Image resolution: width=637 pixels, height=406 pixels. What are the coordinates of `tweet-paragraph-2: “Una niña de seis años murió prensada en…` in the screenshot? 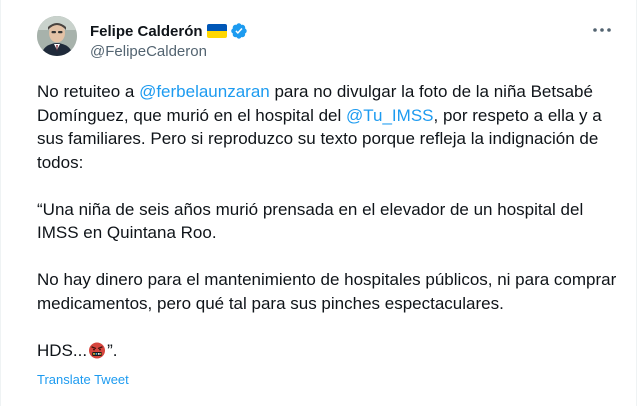 It's located at (310, 221).